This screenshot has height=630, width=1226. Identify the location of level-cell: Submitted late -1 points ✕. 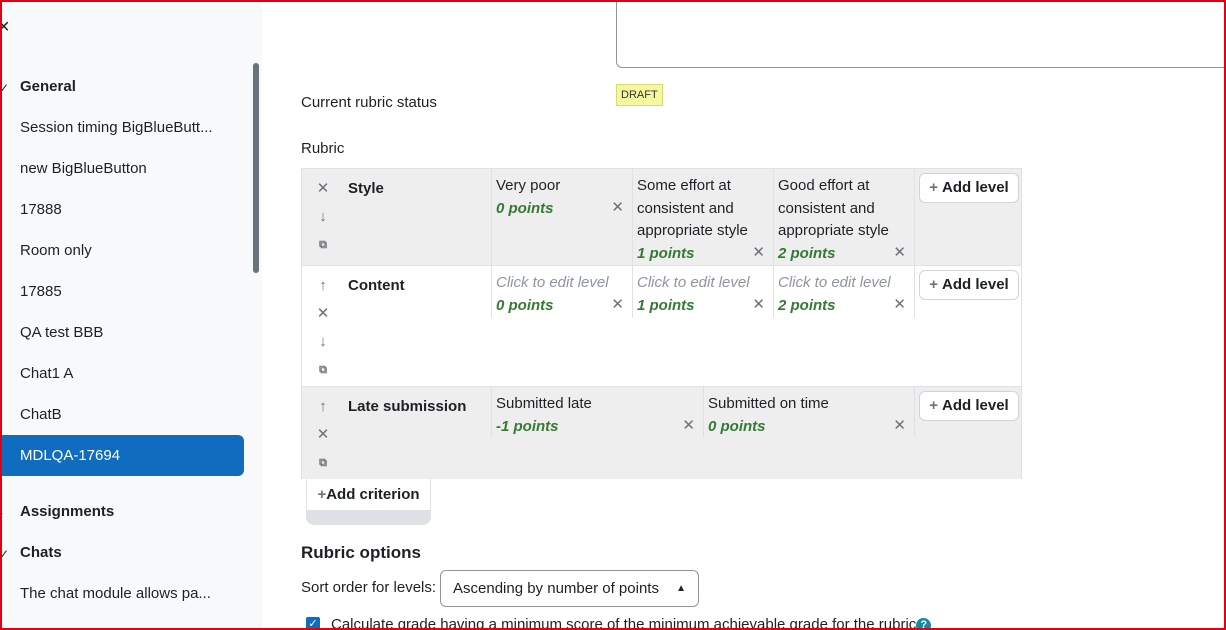
(597, 412).